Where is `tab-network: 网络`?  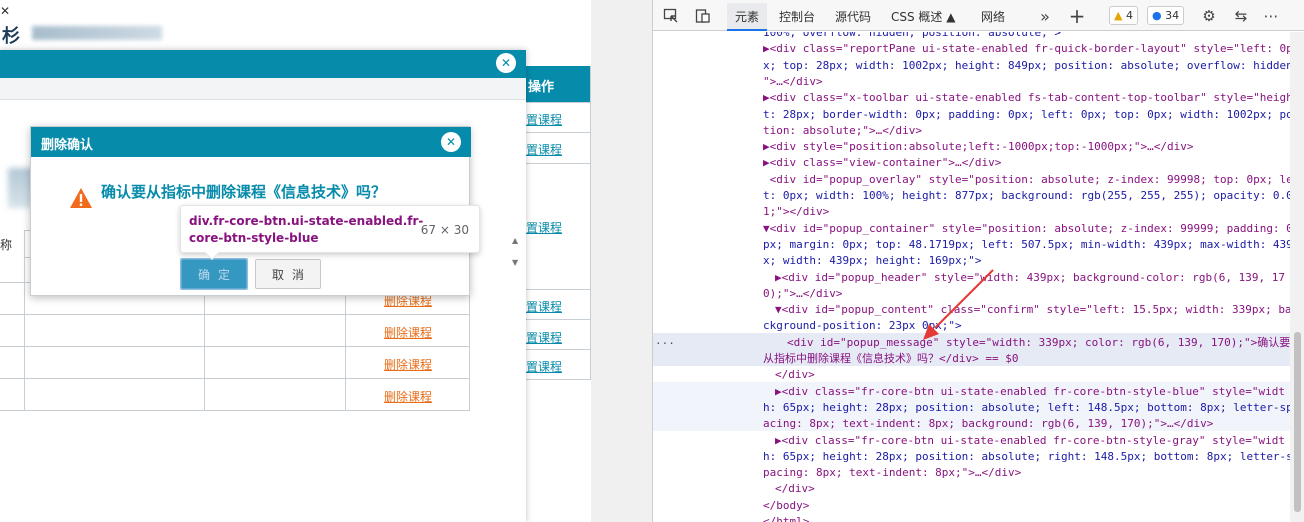 tab-network: 网络 is located at coordinates (993, 16).